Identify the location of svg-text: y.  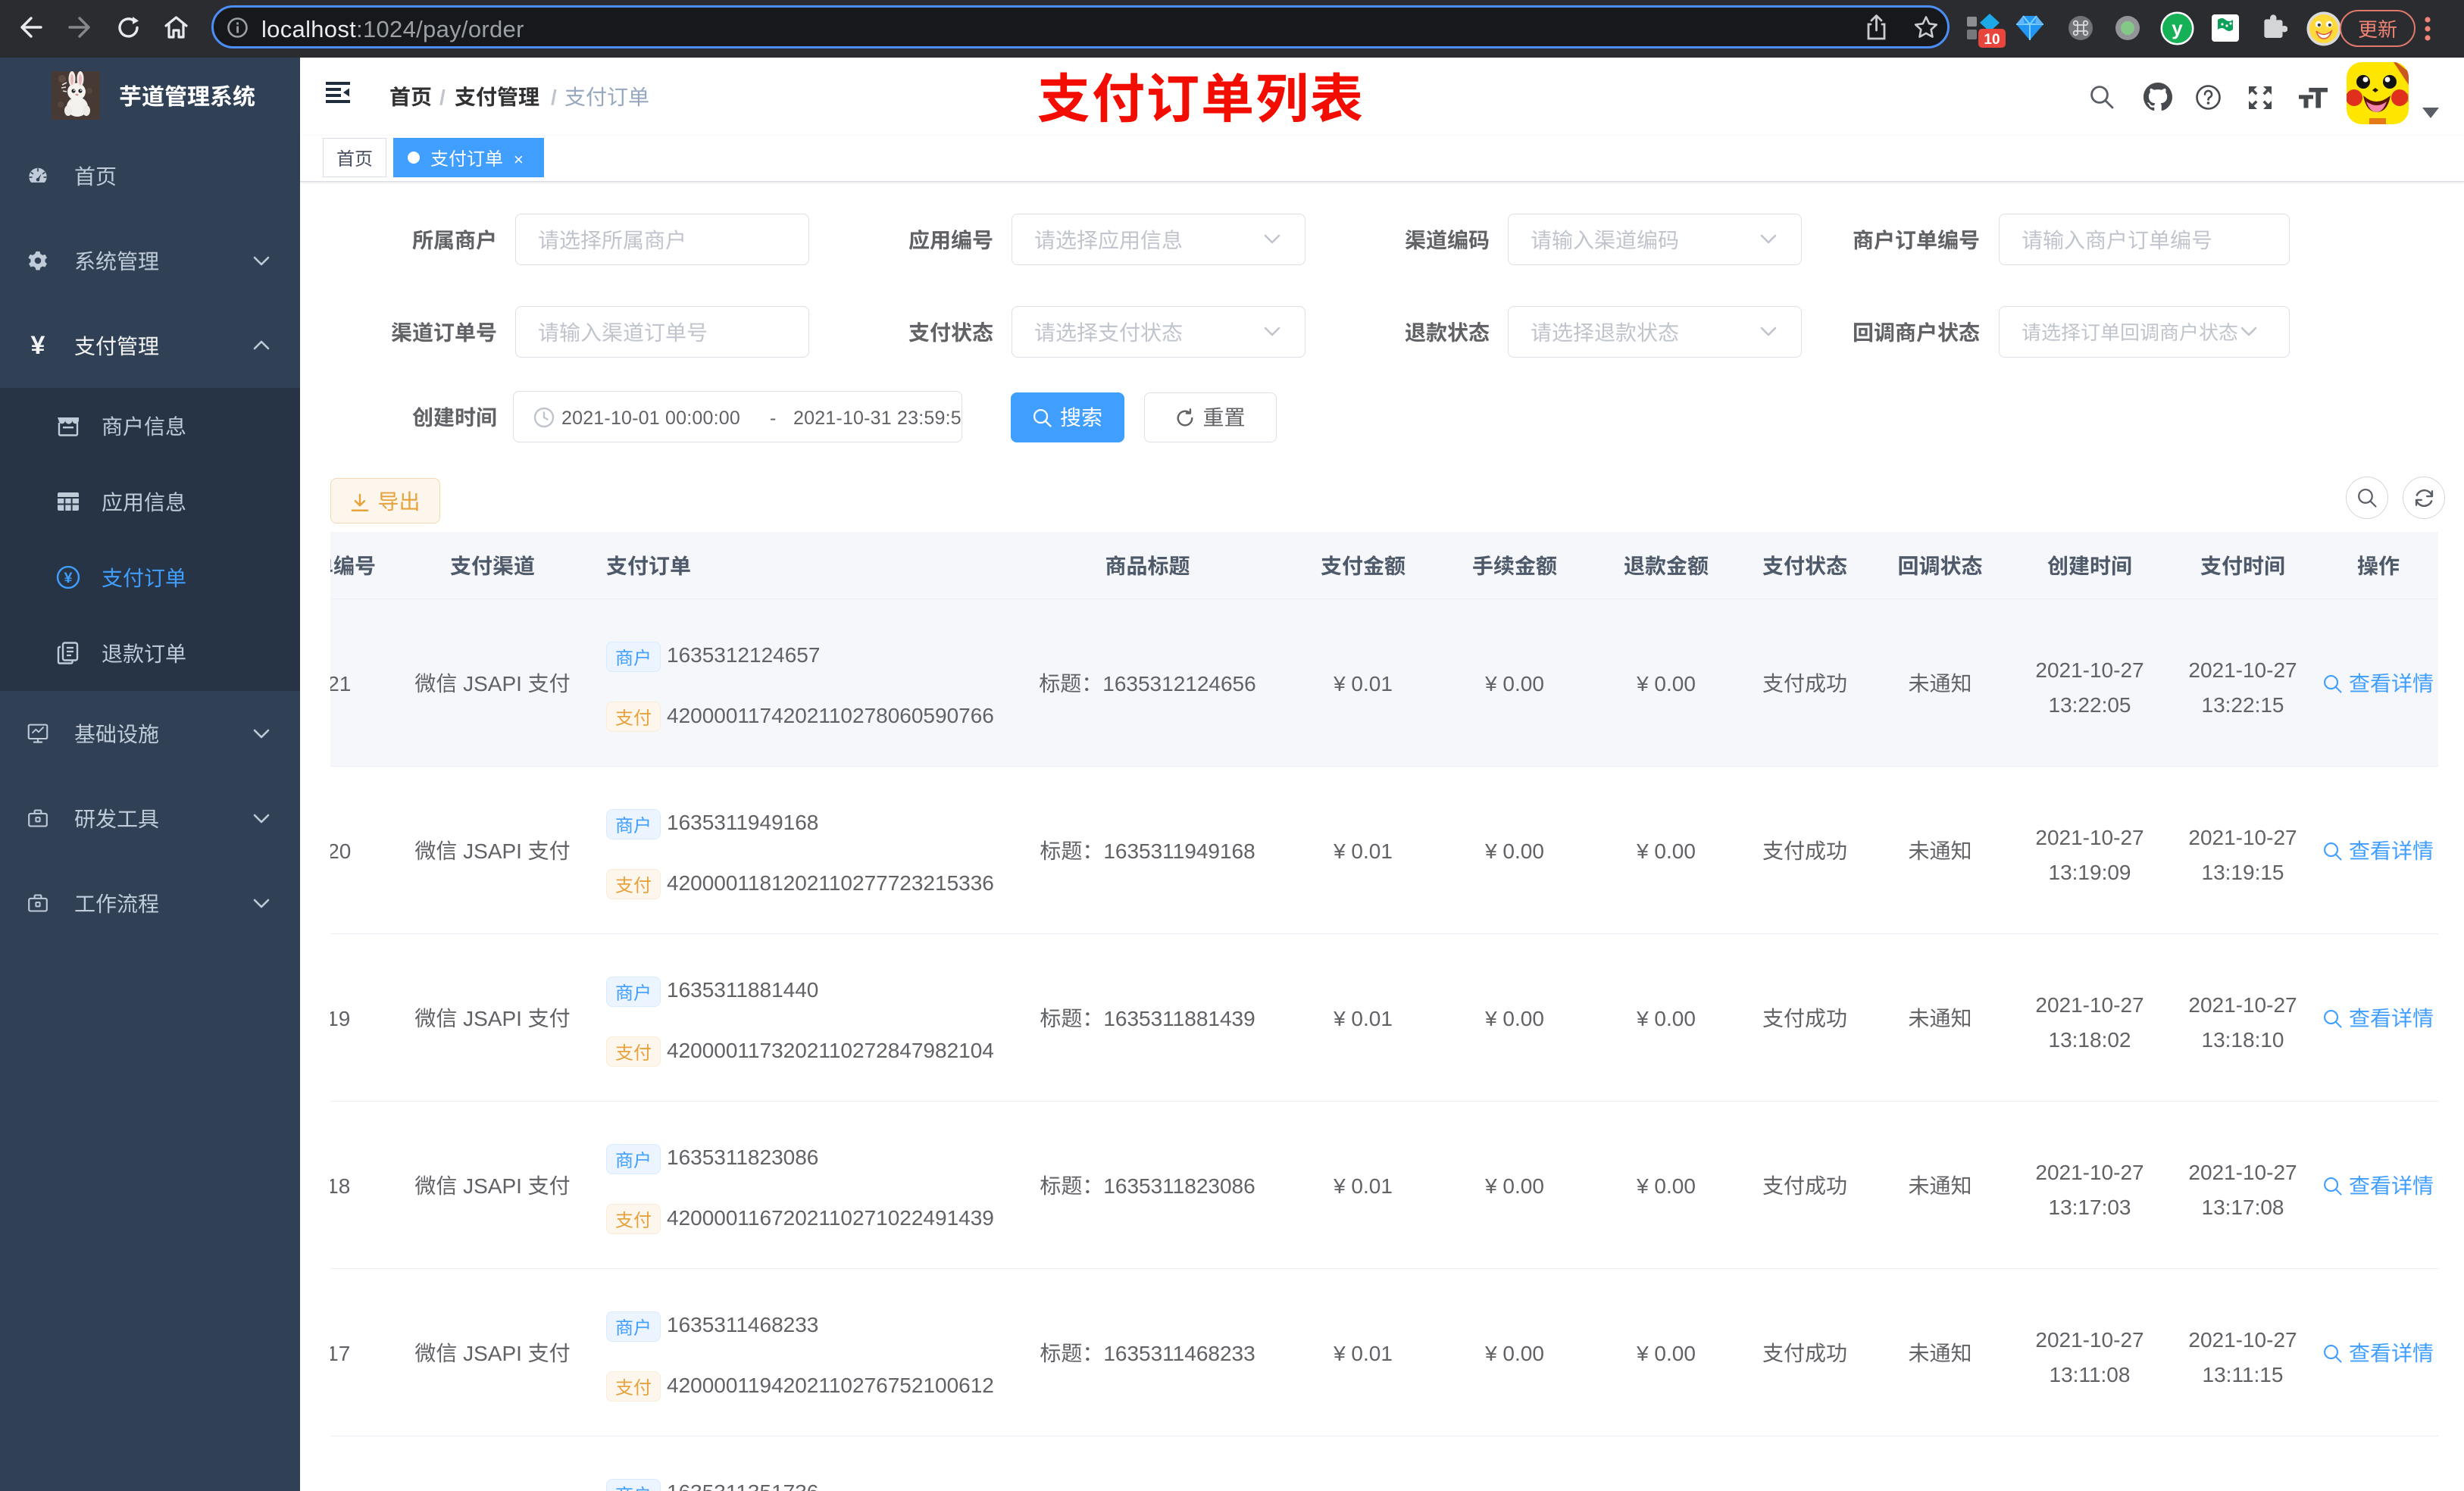
(2177, 28).